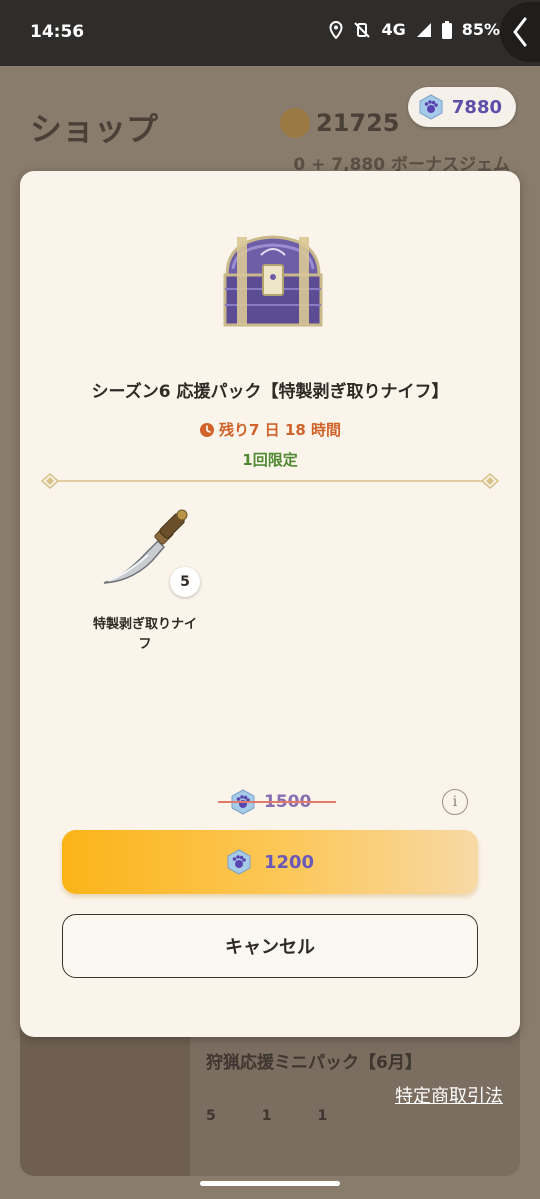  Describe the element at coordinates (94, 129) in the screenshot. I see `page-title: ショップ` at that location.